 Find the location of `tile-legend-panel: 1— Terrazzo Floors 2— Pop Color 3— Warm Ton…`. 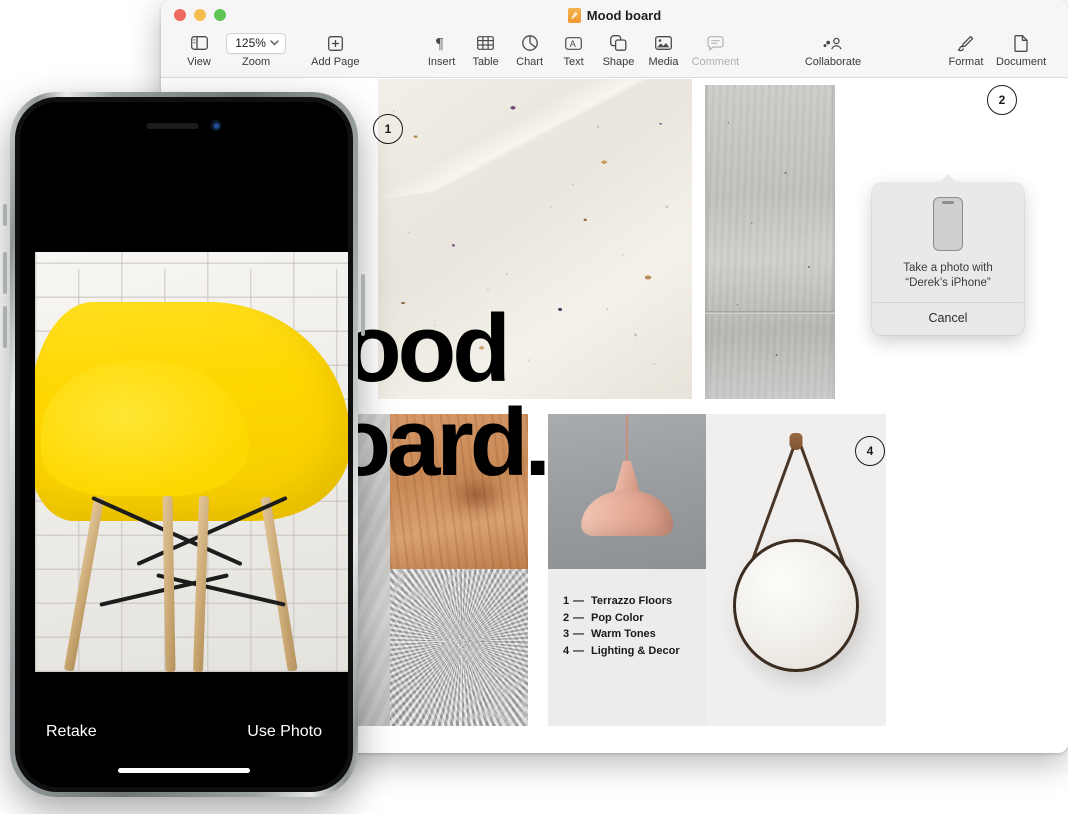

tile-legend-panel: 1— Terrazzo Floors 2— Pop Color 3— Warm Ton… is located at coordinates (627, 647).